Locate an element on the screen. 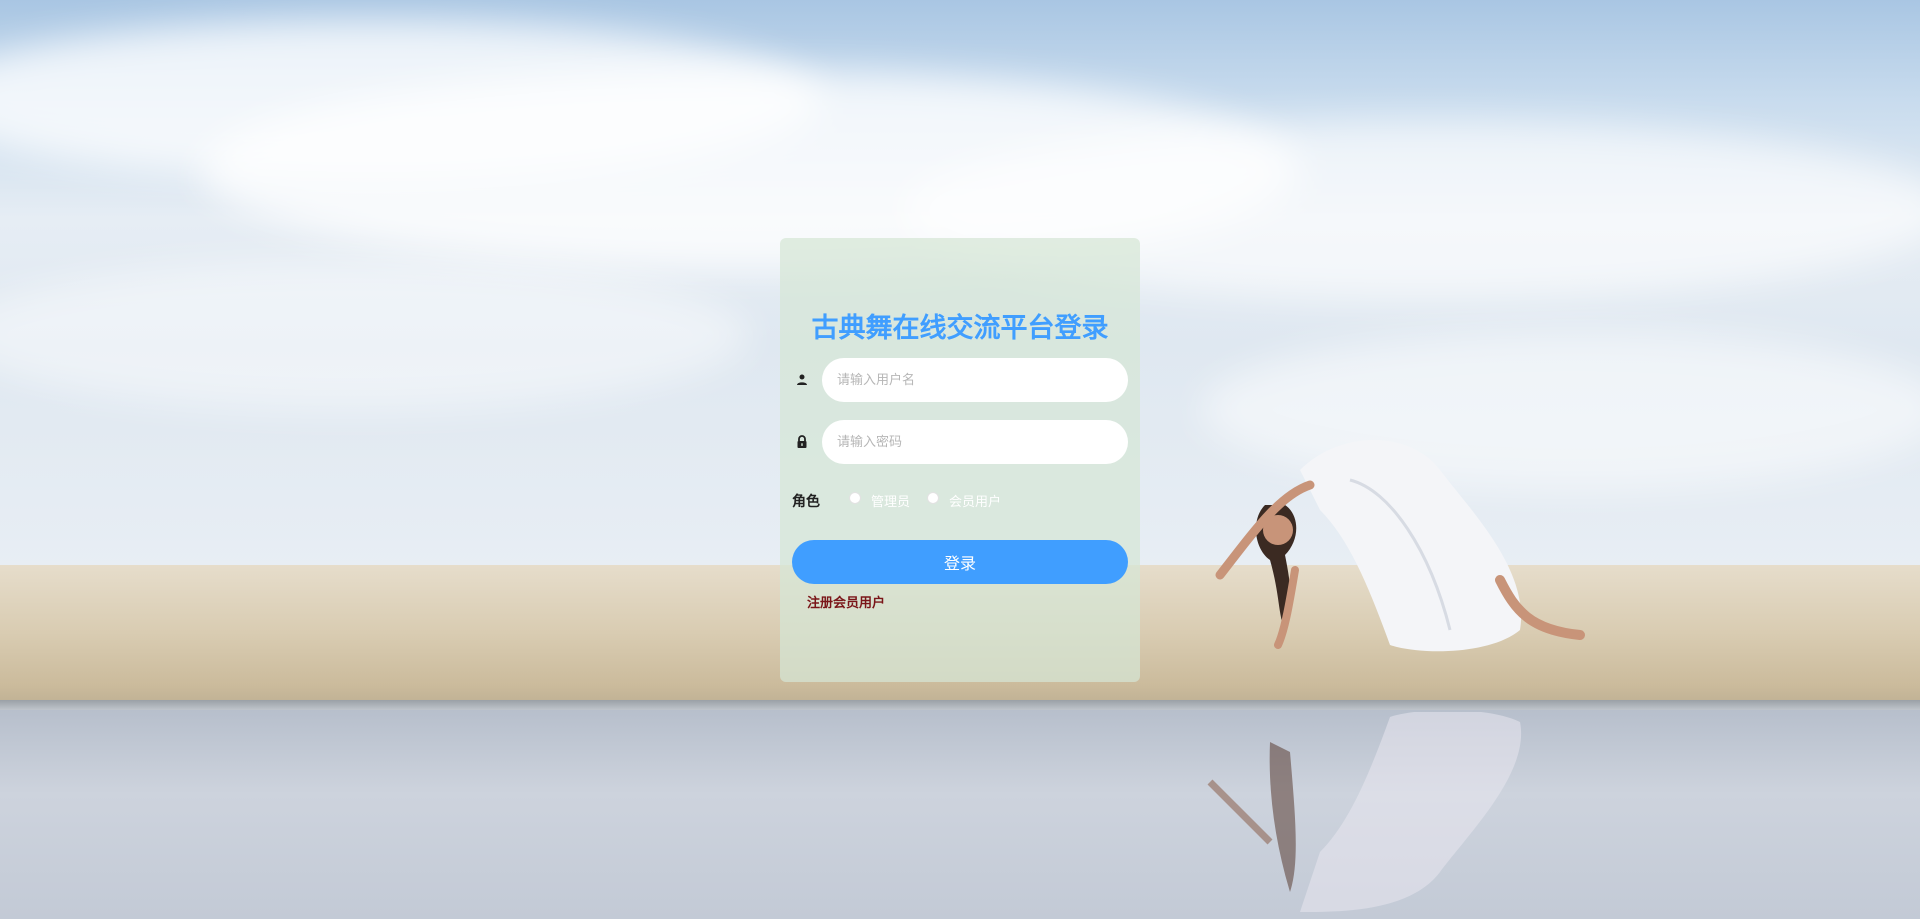  user-icon is located at coordinates (802, 379).